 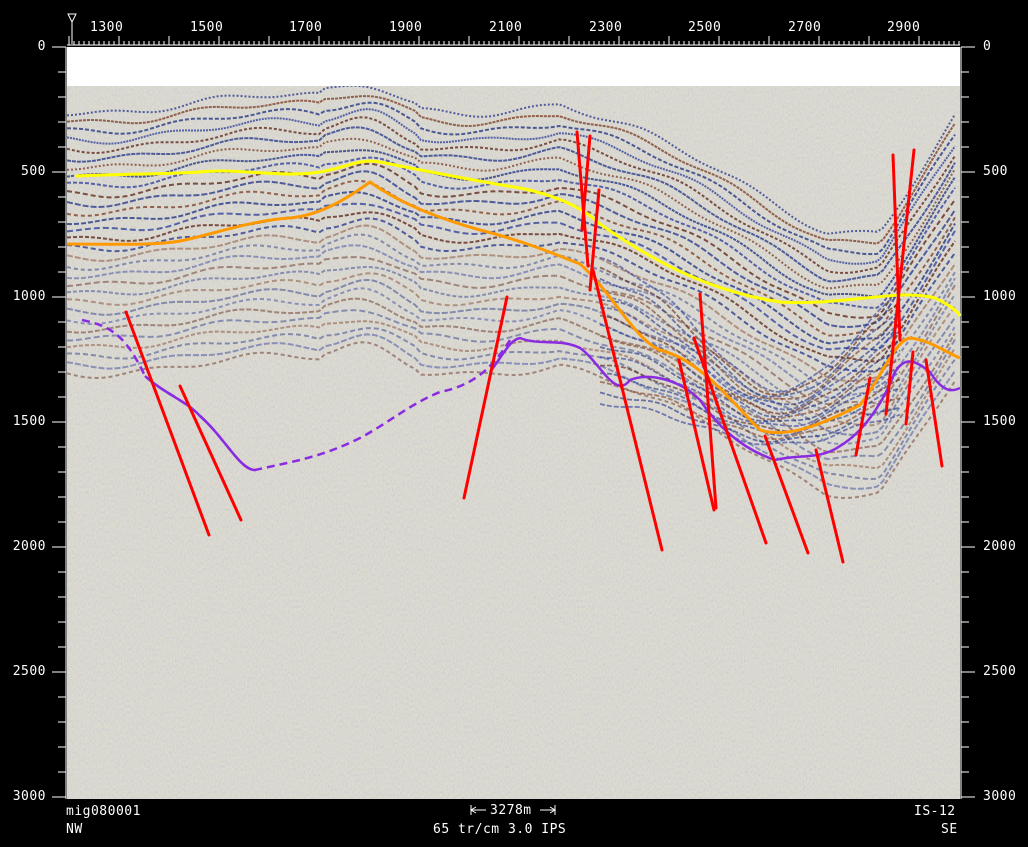 I want to click on top-tick-label: 2300, so click(x=606, y=27).